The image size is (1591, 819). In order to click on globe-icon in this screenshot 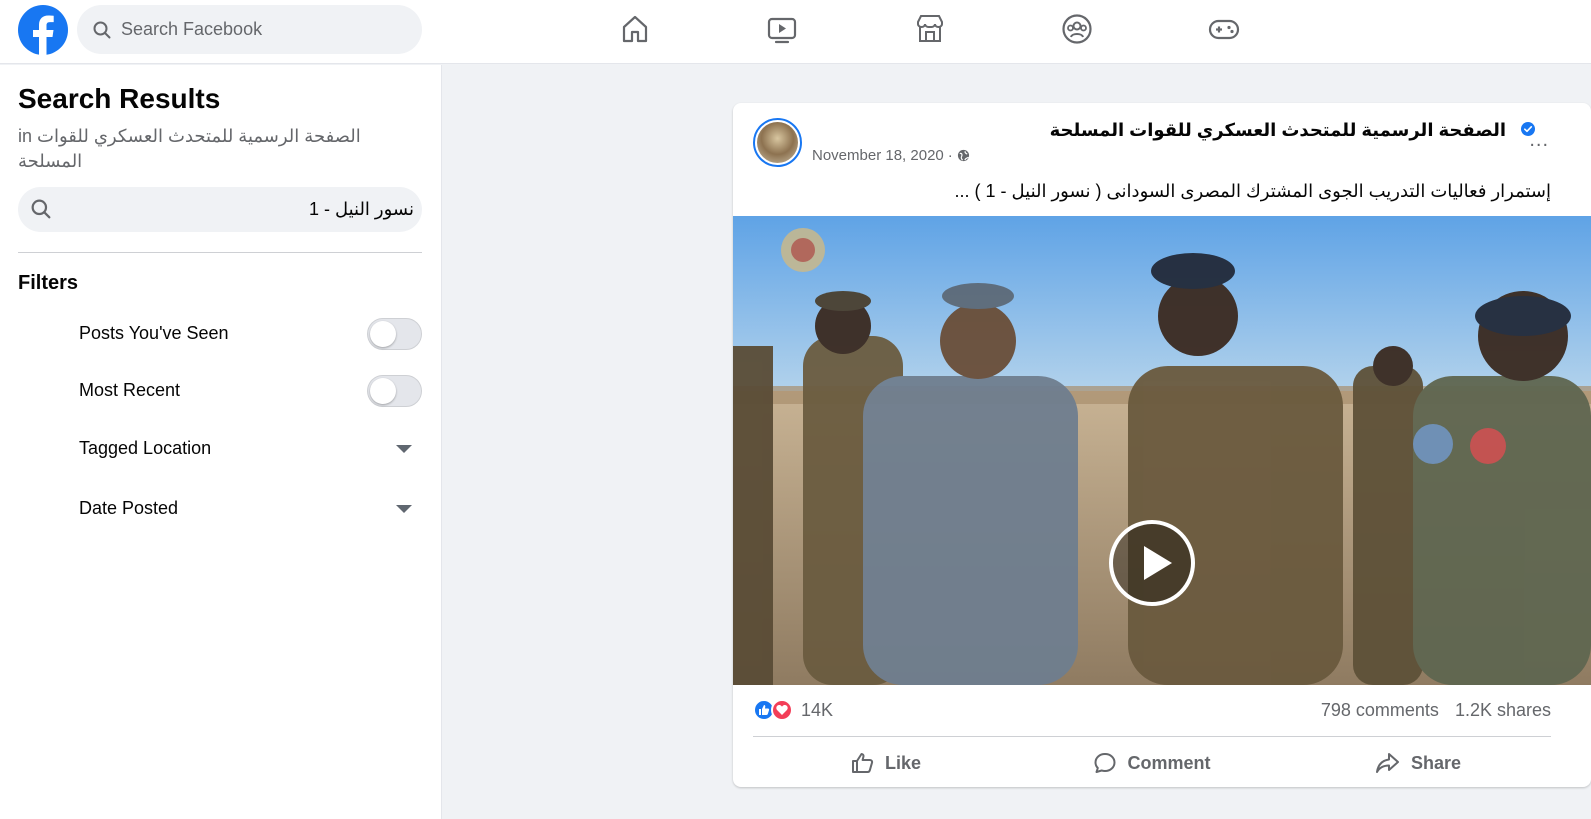, I will do `click(963, 155)`.